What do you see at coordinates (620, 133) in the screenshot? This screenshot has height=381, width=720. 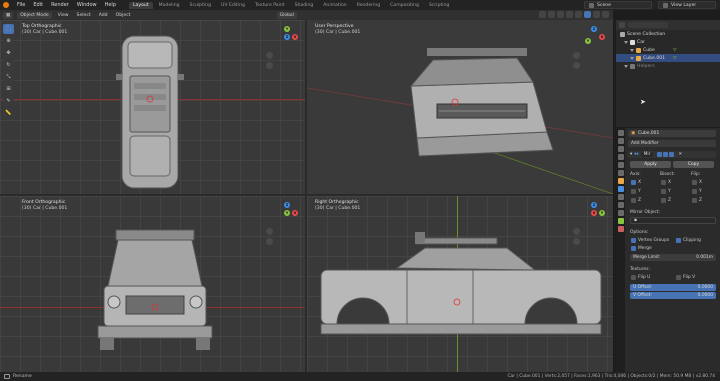 I see `tool-tab-icon` at bounding box center [620, 133].